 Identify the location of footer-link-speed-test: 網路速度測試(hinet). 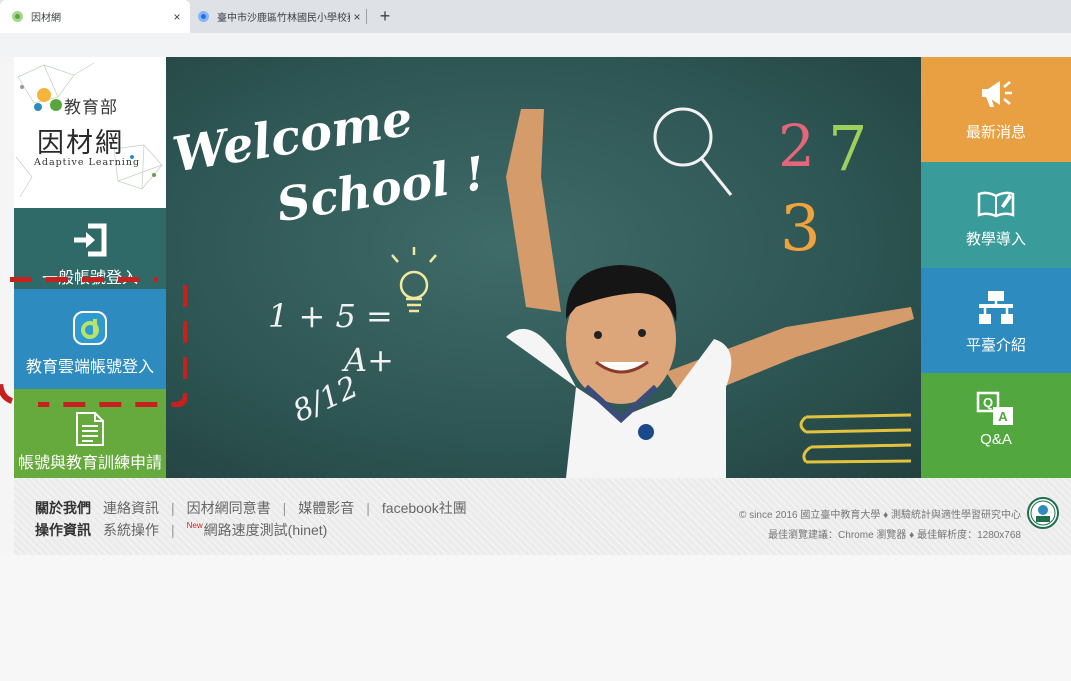
(266, 530).